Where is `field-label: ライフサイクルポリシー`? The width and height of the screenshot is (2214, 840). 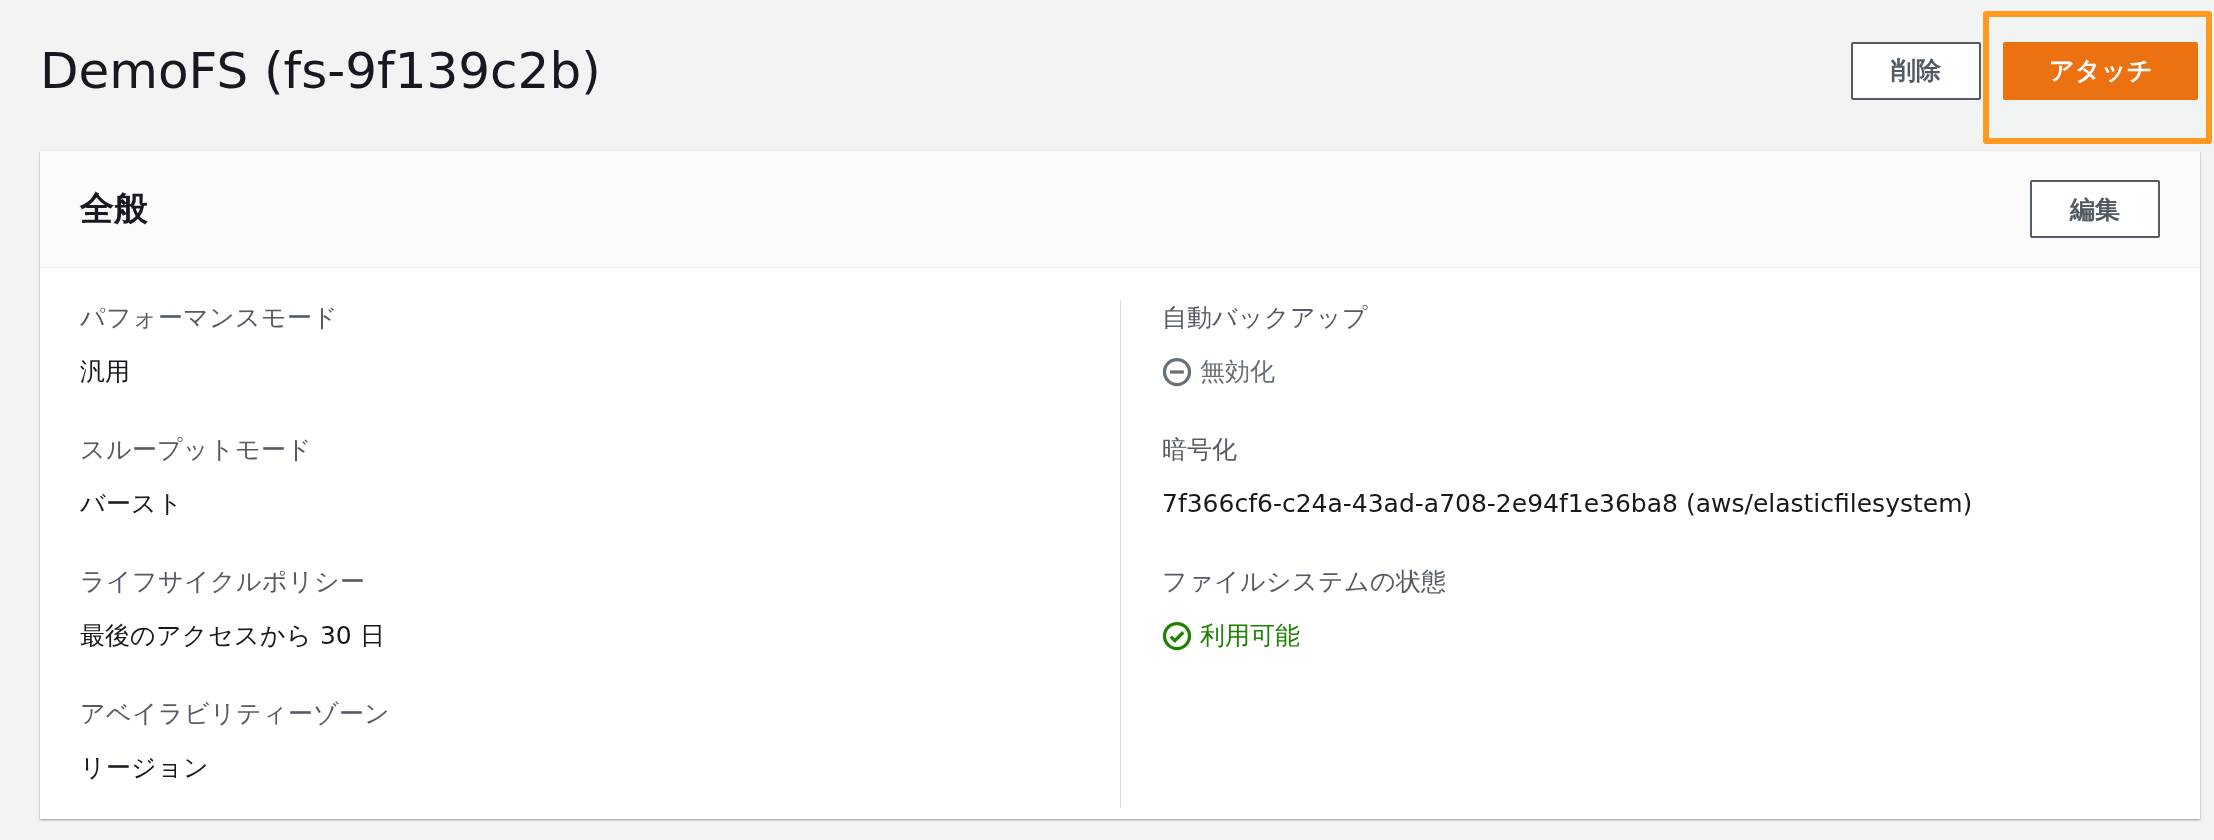 field-label: ライフサイクルポリシー is located at coordinates (223, 582).